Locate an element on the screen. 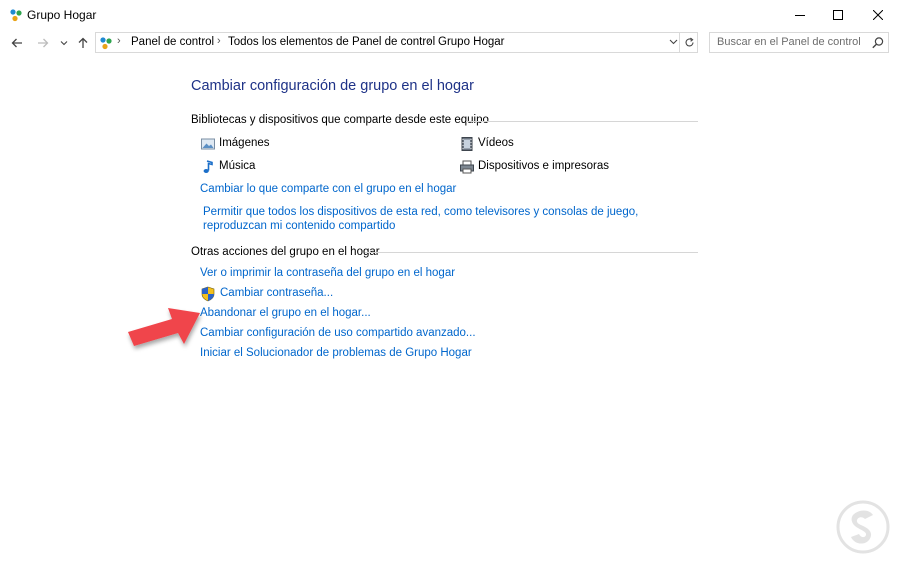  shared-item-label: Imágenes is located at coordinates (244, 143).